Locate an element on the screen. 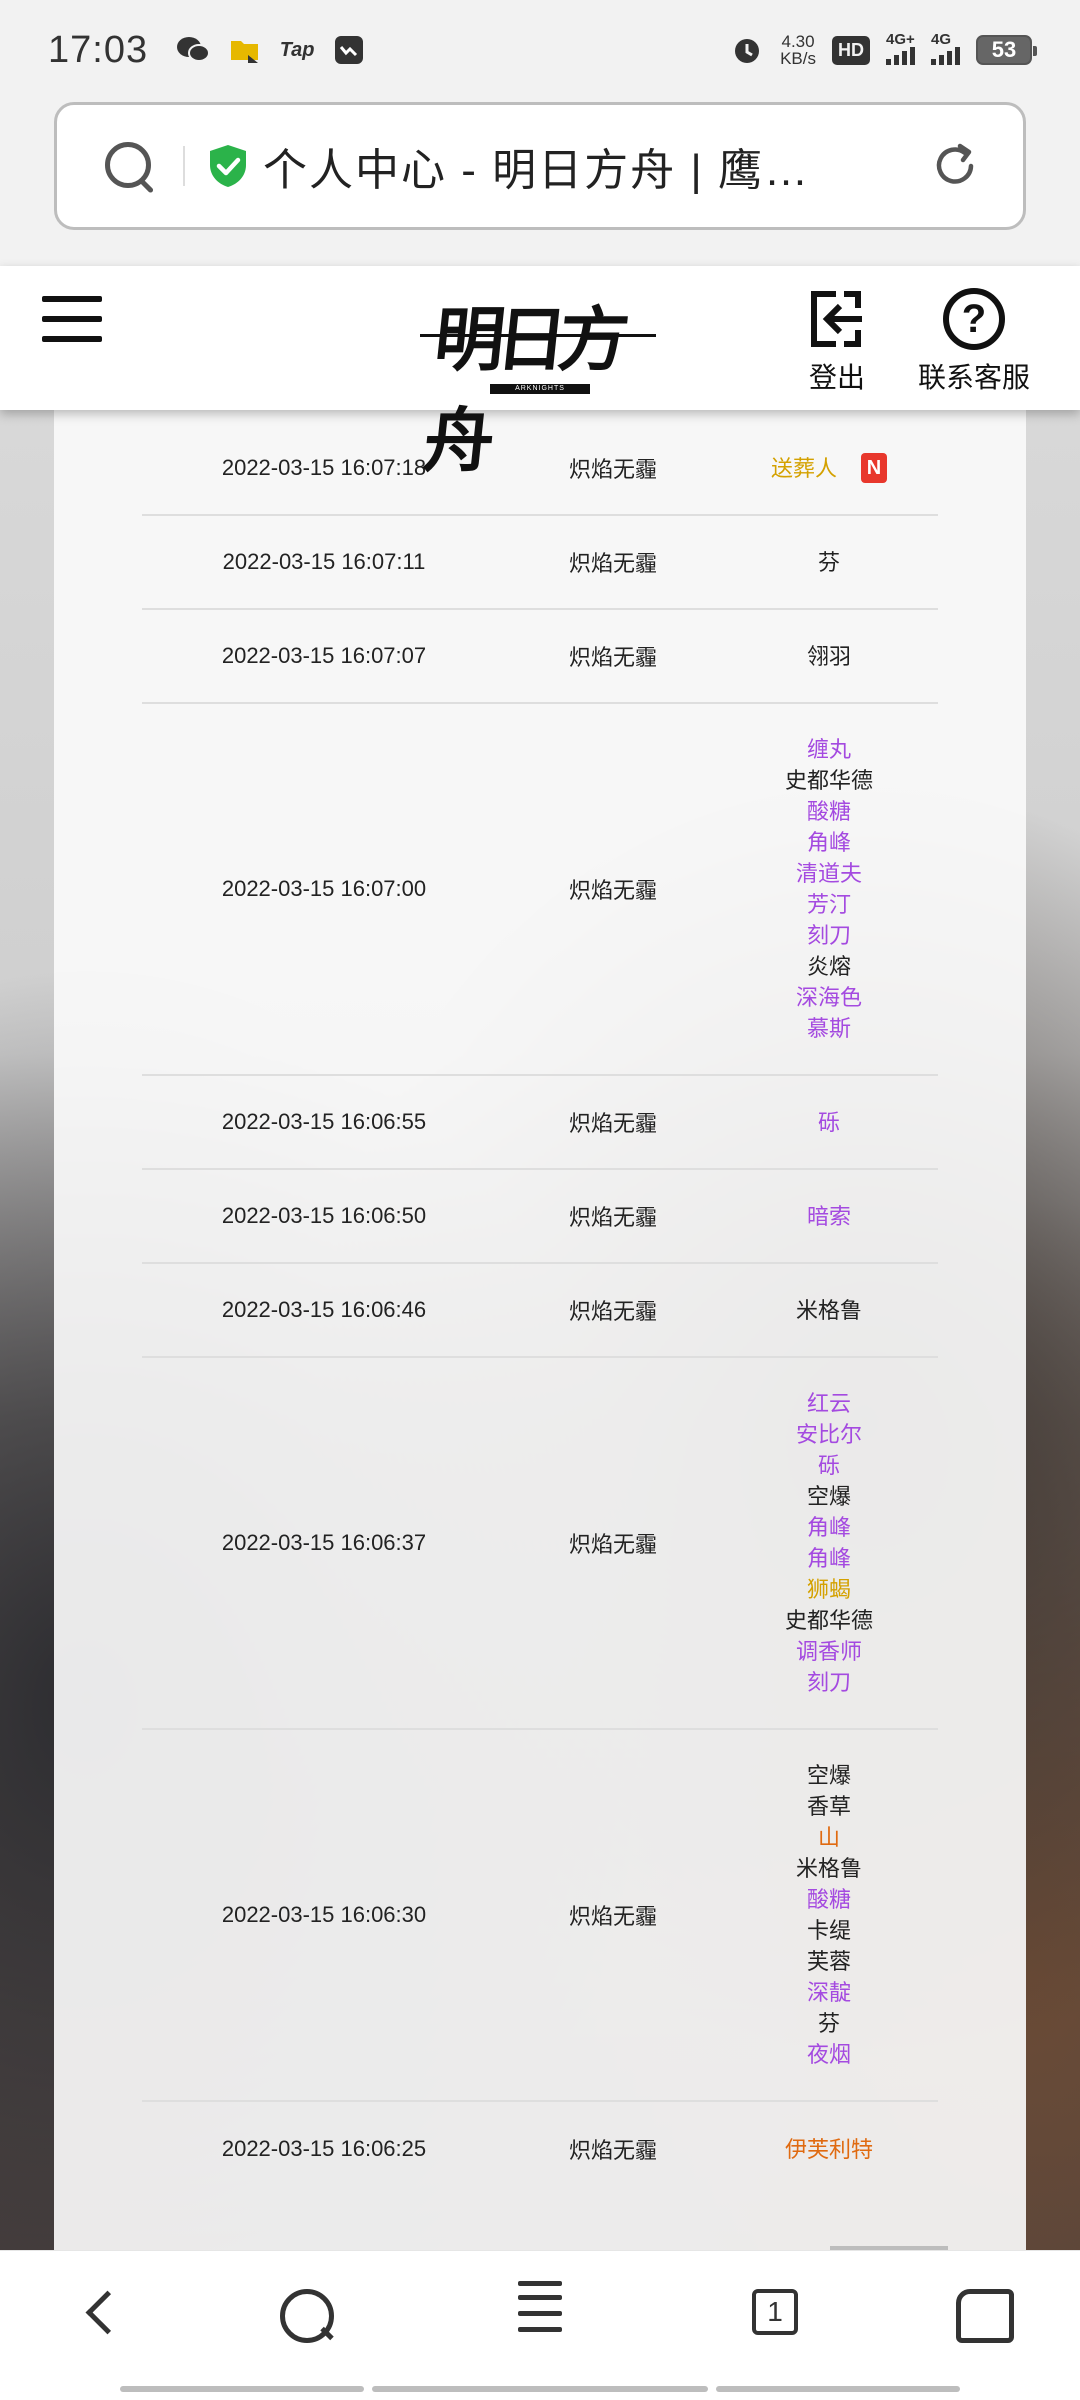  customer-service-label: 联系客服 is located at coordinates (974, 377).